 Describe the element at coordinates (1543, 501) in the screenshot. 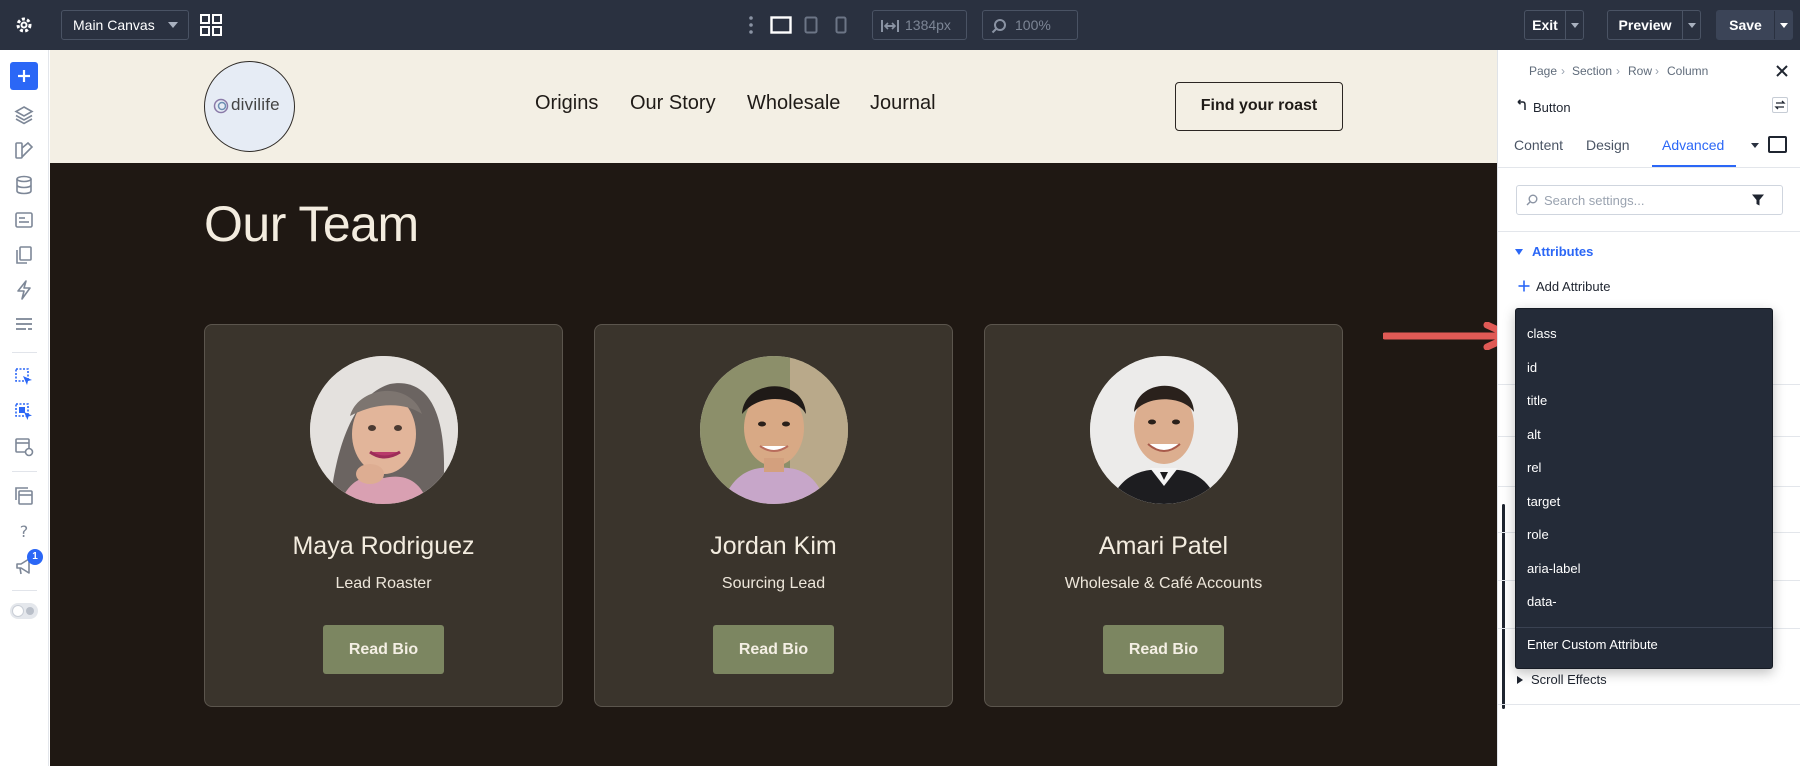

I see `dropdown-item-target: target` at that location.